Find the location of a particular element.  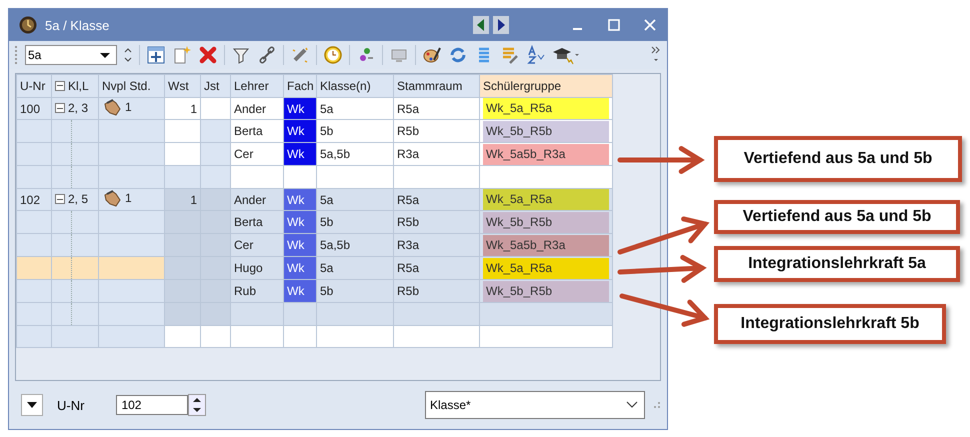

caret-icon is located at coordinates (32, 405).